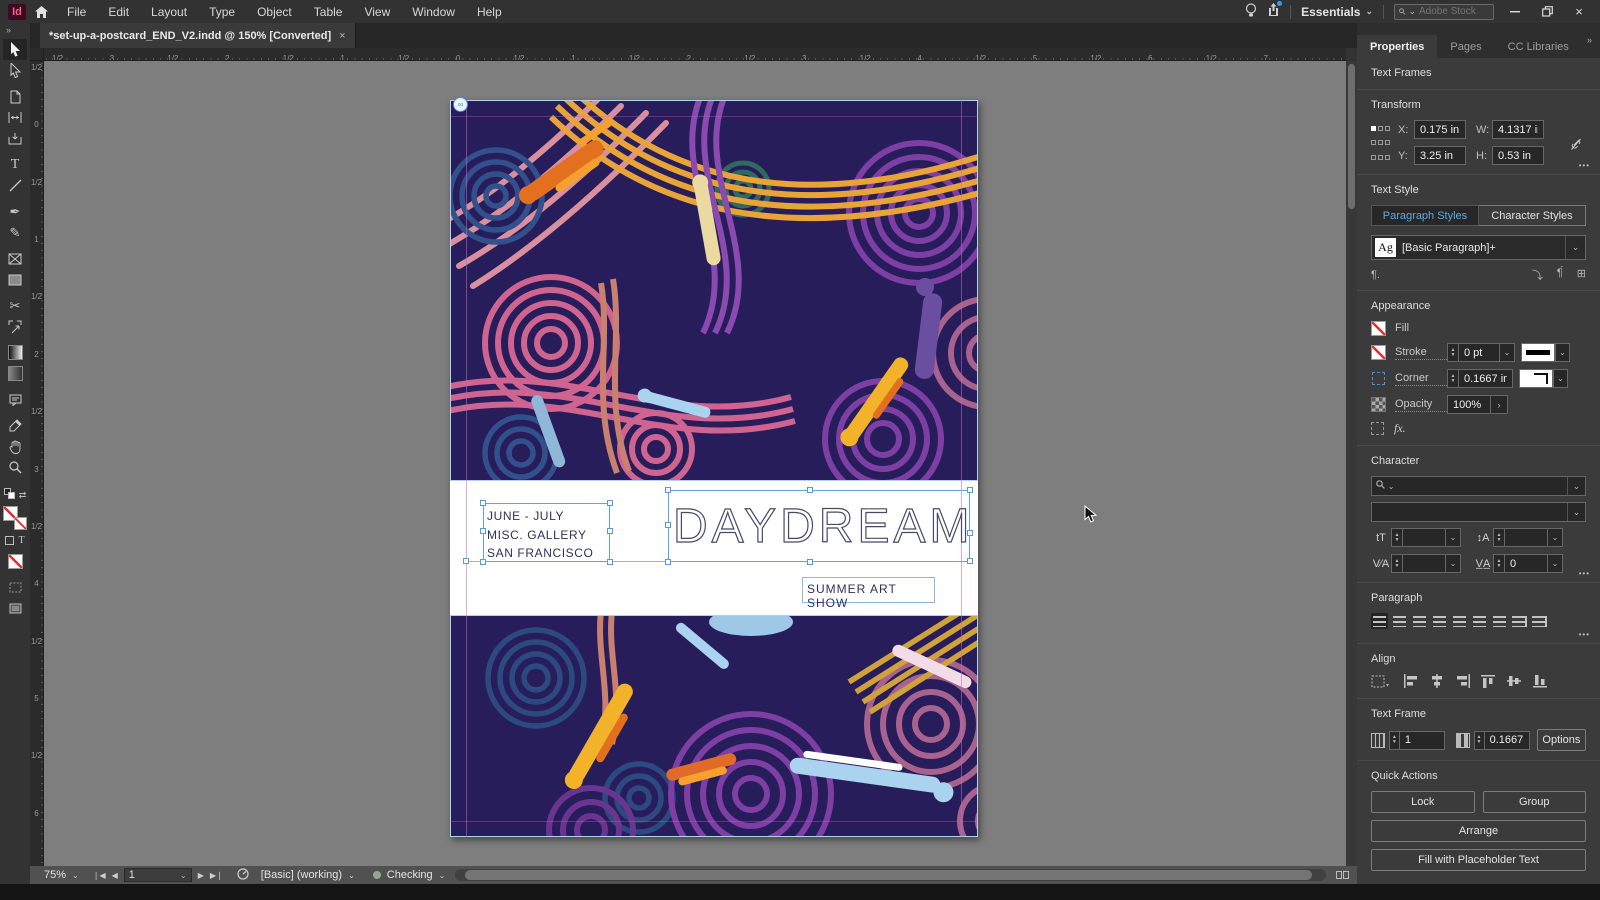 Image resolution: width=1600 pixels, height=900 pixels. I want to click on zoom-level: 75%, so click(55, 875).